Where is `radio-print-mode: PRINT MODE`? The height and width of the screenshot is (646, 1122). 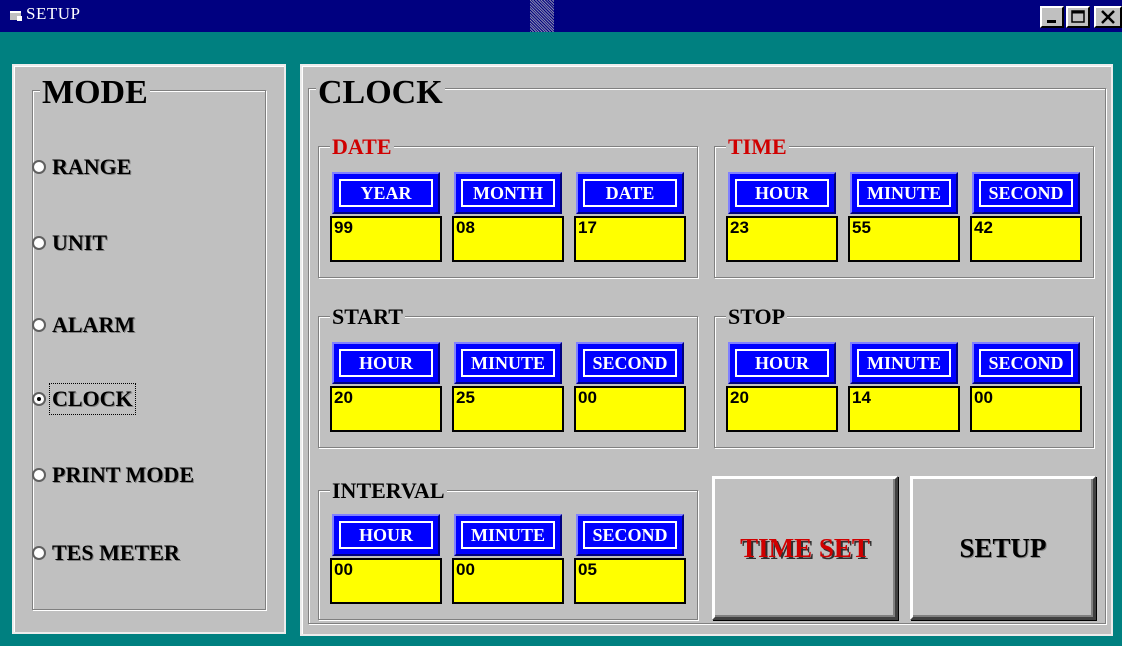
radio-print-mode: PRINT MODE is located at coordinates (113, 475).